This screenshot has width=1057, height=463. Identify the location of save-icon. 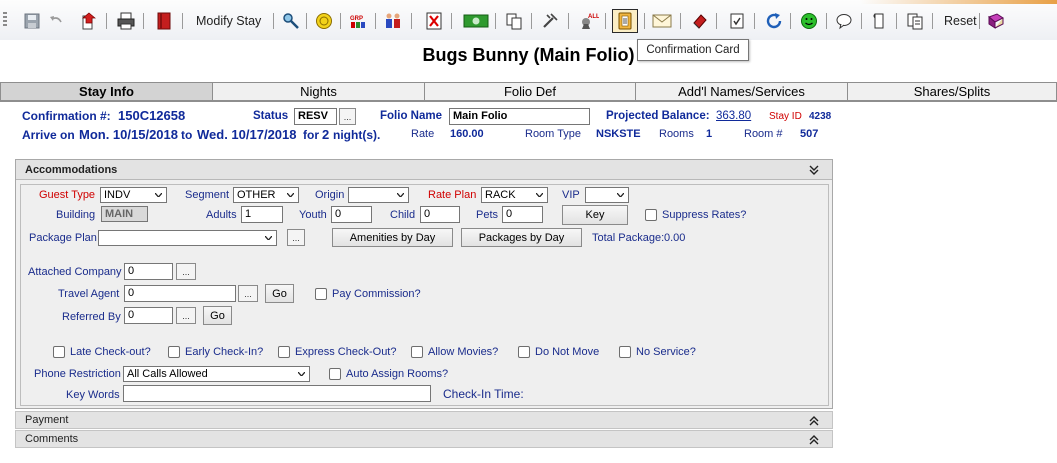
(32, 21).